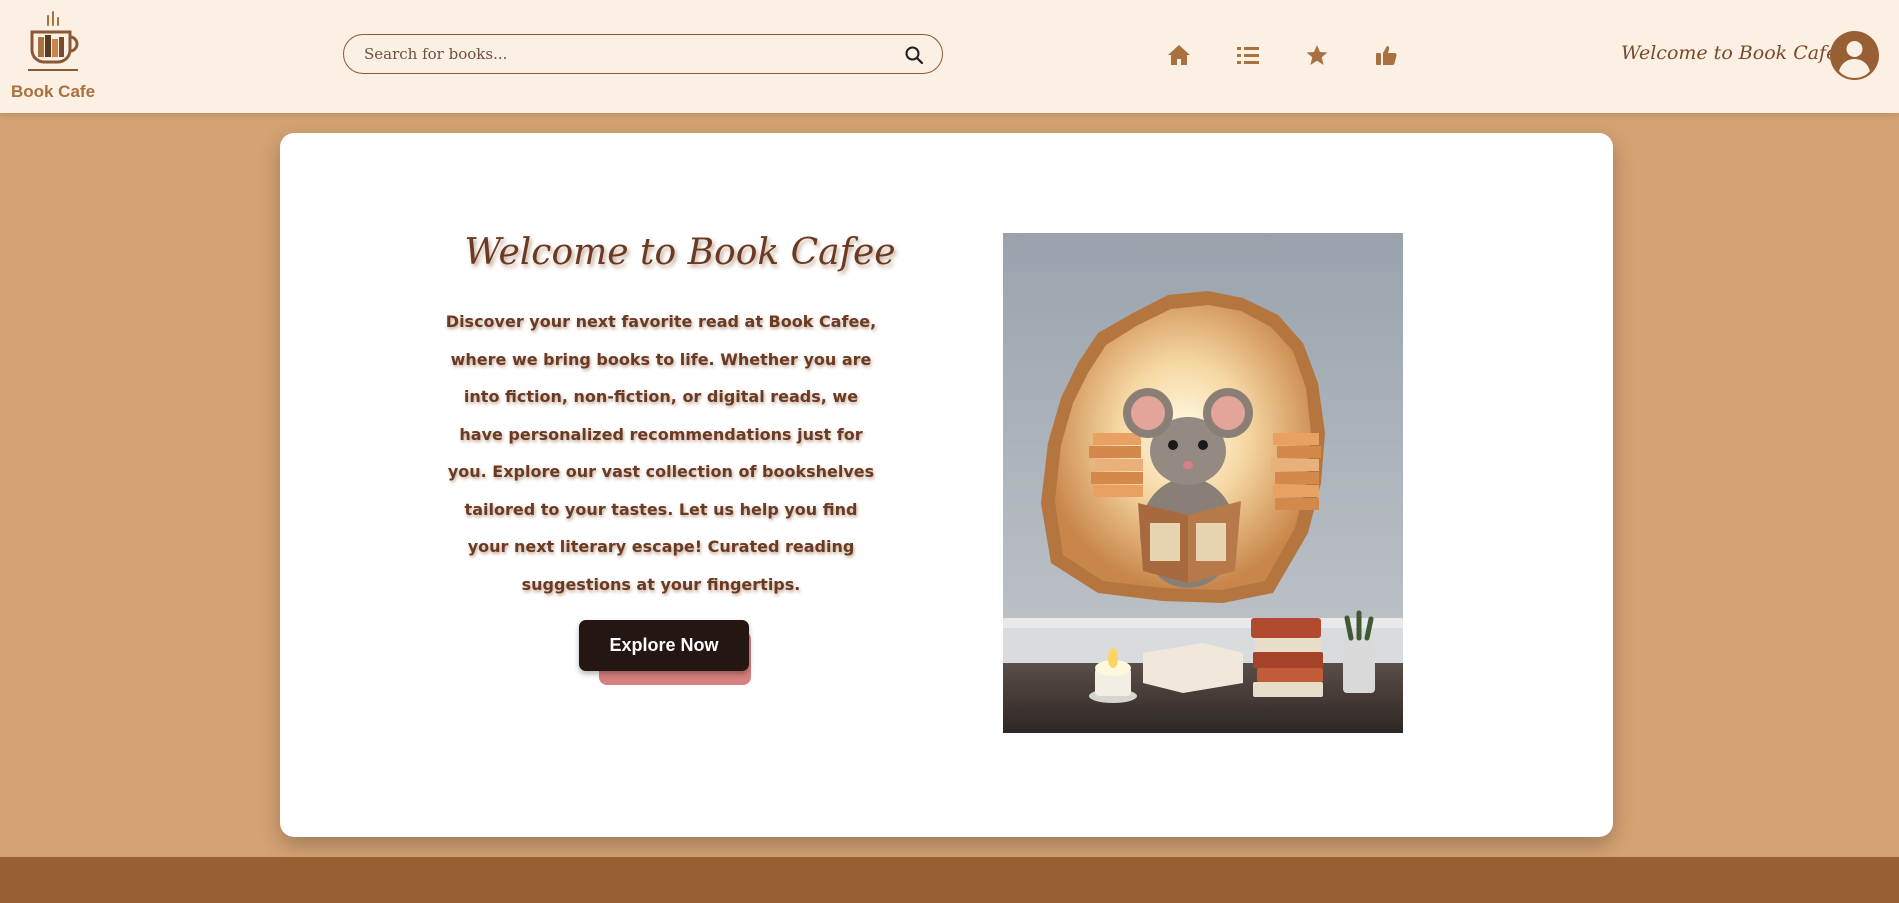 The height and width of the screenshot is (903, 1899). Describe the element at coordinates (664, 645) in the screenshot. I see `explore-now-button: Explore Now` at that location.